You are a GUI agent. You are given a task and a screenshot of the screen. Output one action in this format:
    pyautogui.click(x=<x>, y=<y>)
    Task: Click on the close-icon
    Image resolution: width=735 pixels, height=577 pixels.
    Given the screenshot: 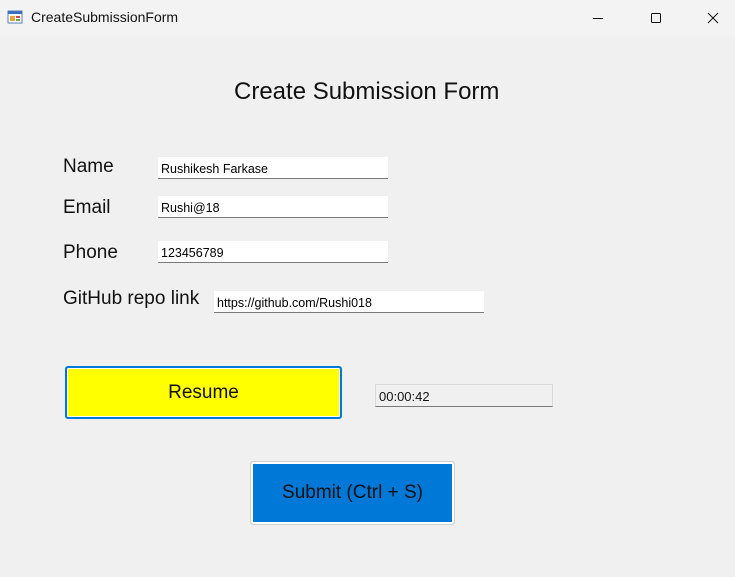 What is the action you would take?
    pyautogui.click(x=713, y=18)
    